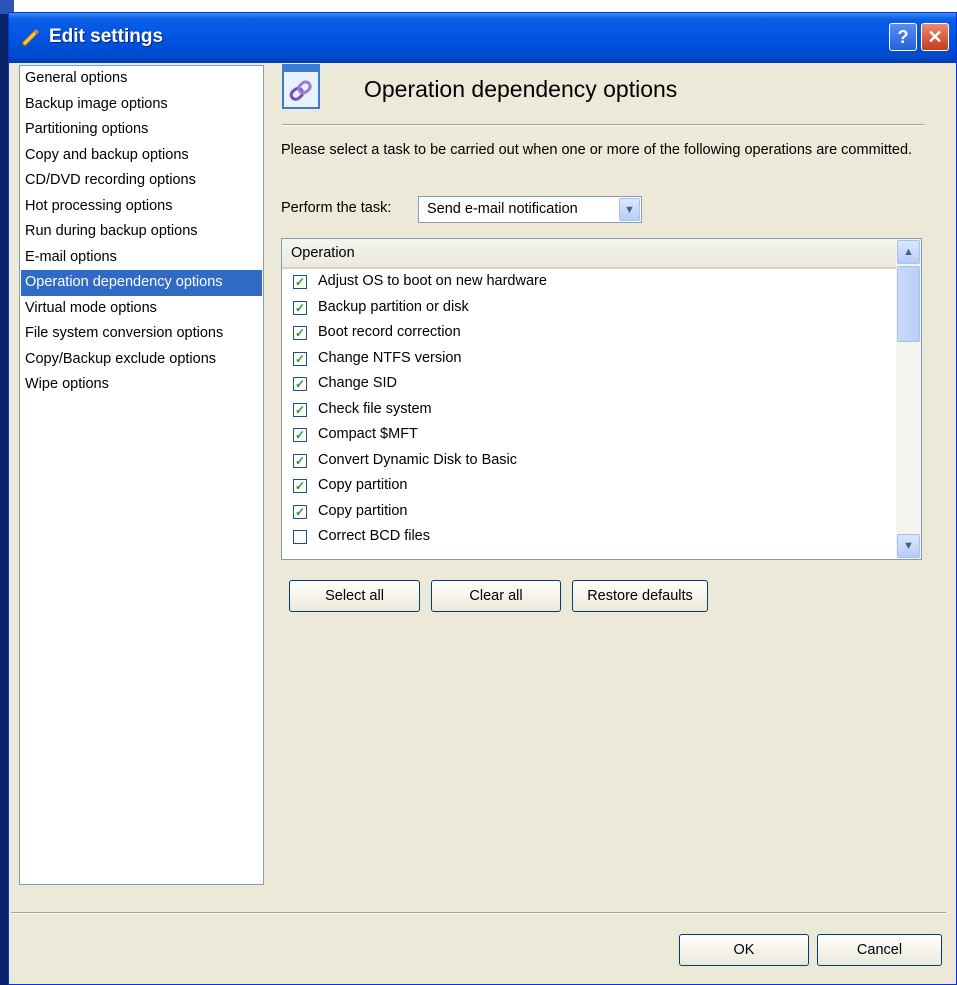 The width and height of the screenshot is (957, 985). What do you see at coordinates (141, 334) in the screenshot?
I see `sidebar-item: File system conversion options` at bounding box center [141, 334].